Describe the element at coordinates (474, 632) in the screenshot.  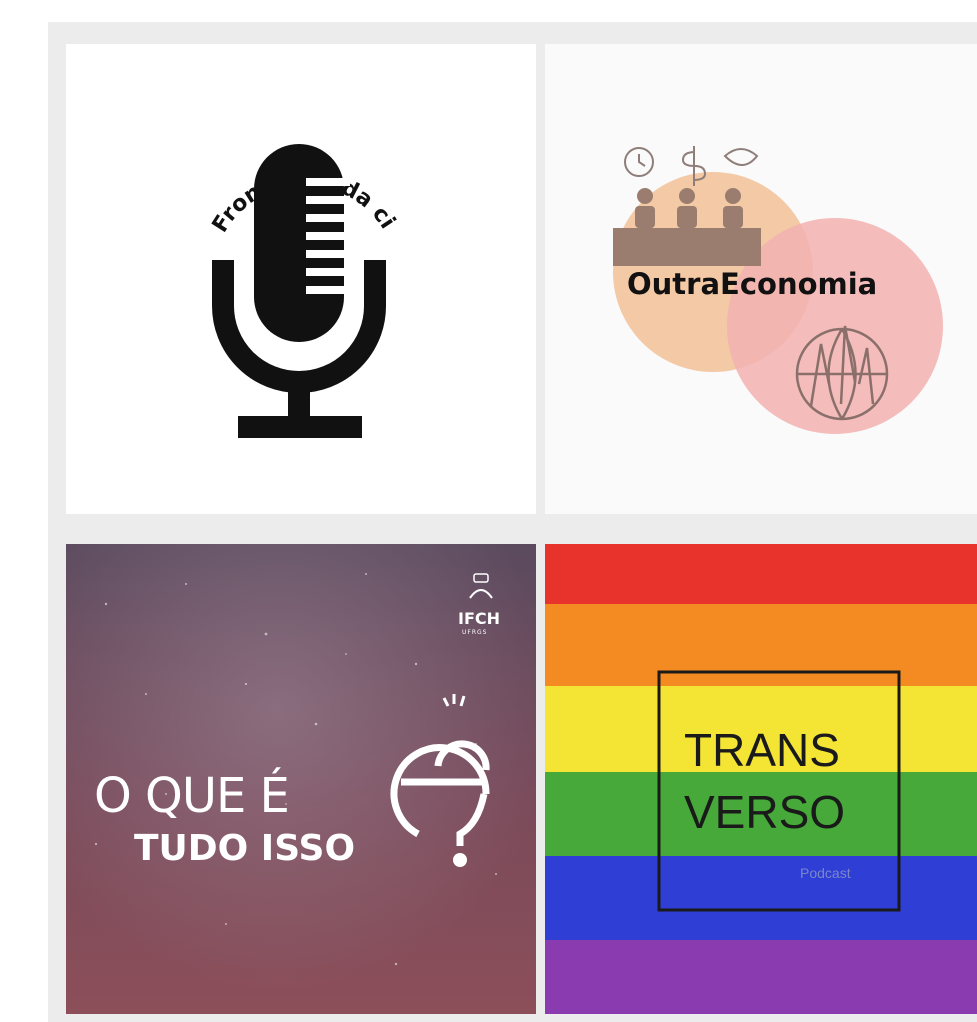
I see `ifch-badge-subtext: UFRGS` at that location.